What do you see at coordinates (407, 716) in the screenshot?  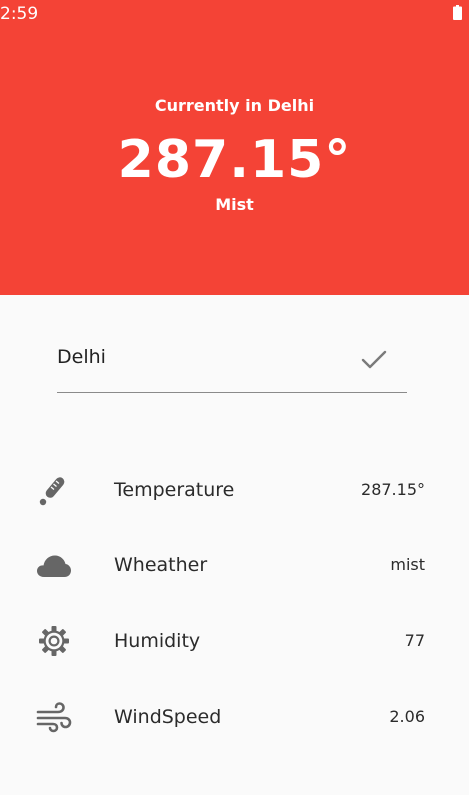 I see `detail-value: 2.06` at bounding box center [407, 716].